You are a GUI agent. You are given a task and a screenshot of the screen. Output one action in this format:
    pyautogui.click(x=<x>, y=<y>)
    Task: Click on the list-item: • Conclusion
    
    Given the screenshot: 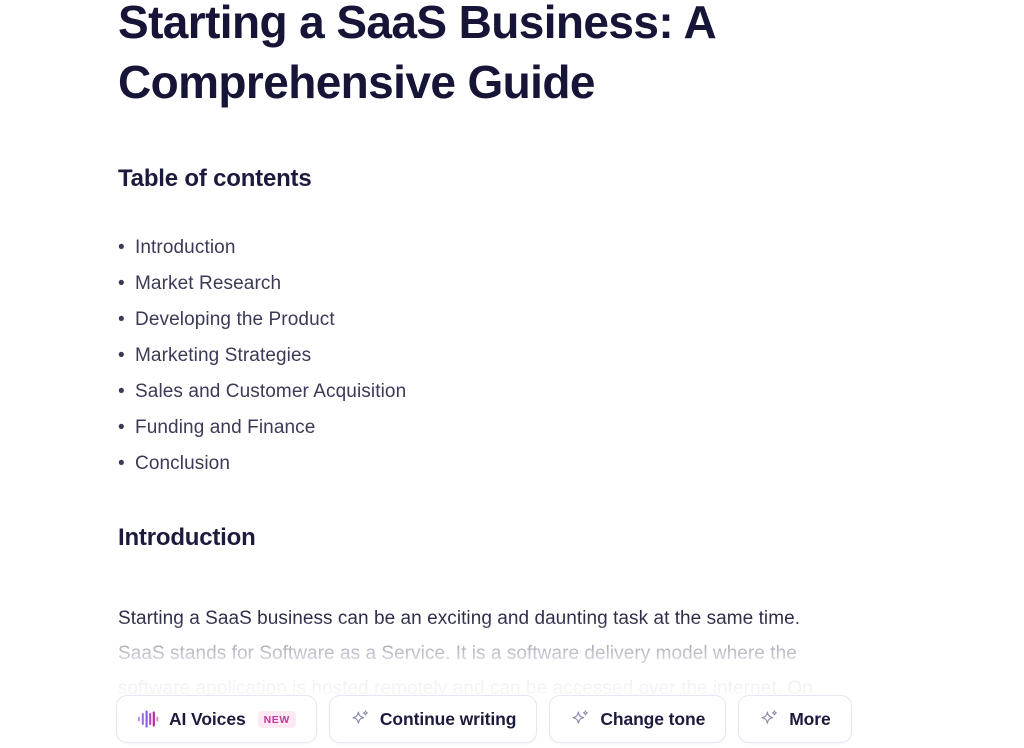 What is the action you would take?
    pyautogui.click(x=513, y=464)
    